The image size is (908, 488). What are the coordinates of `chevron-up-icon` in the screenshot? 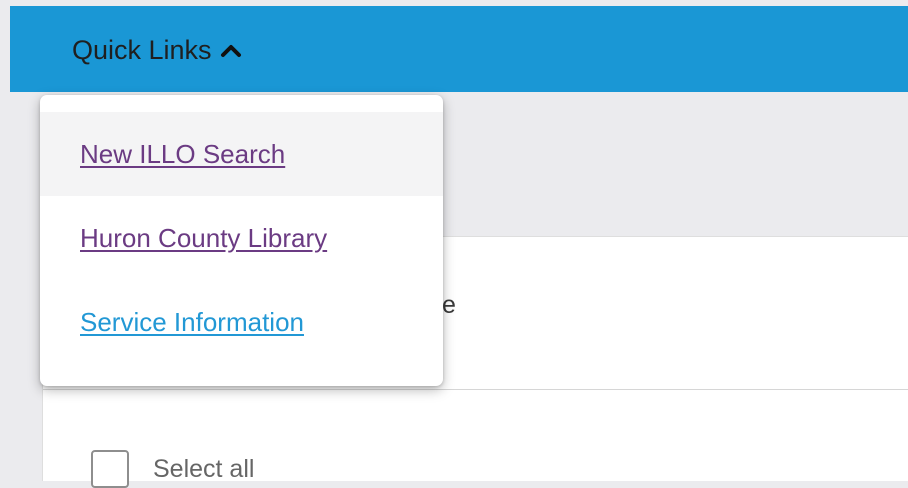 It's located at (230, 51).